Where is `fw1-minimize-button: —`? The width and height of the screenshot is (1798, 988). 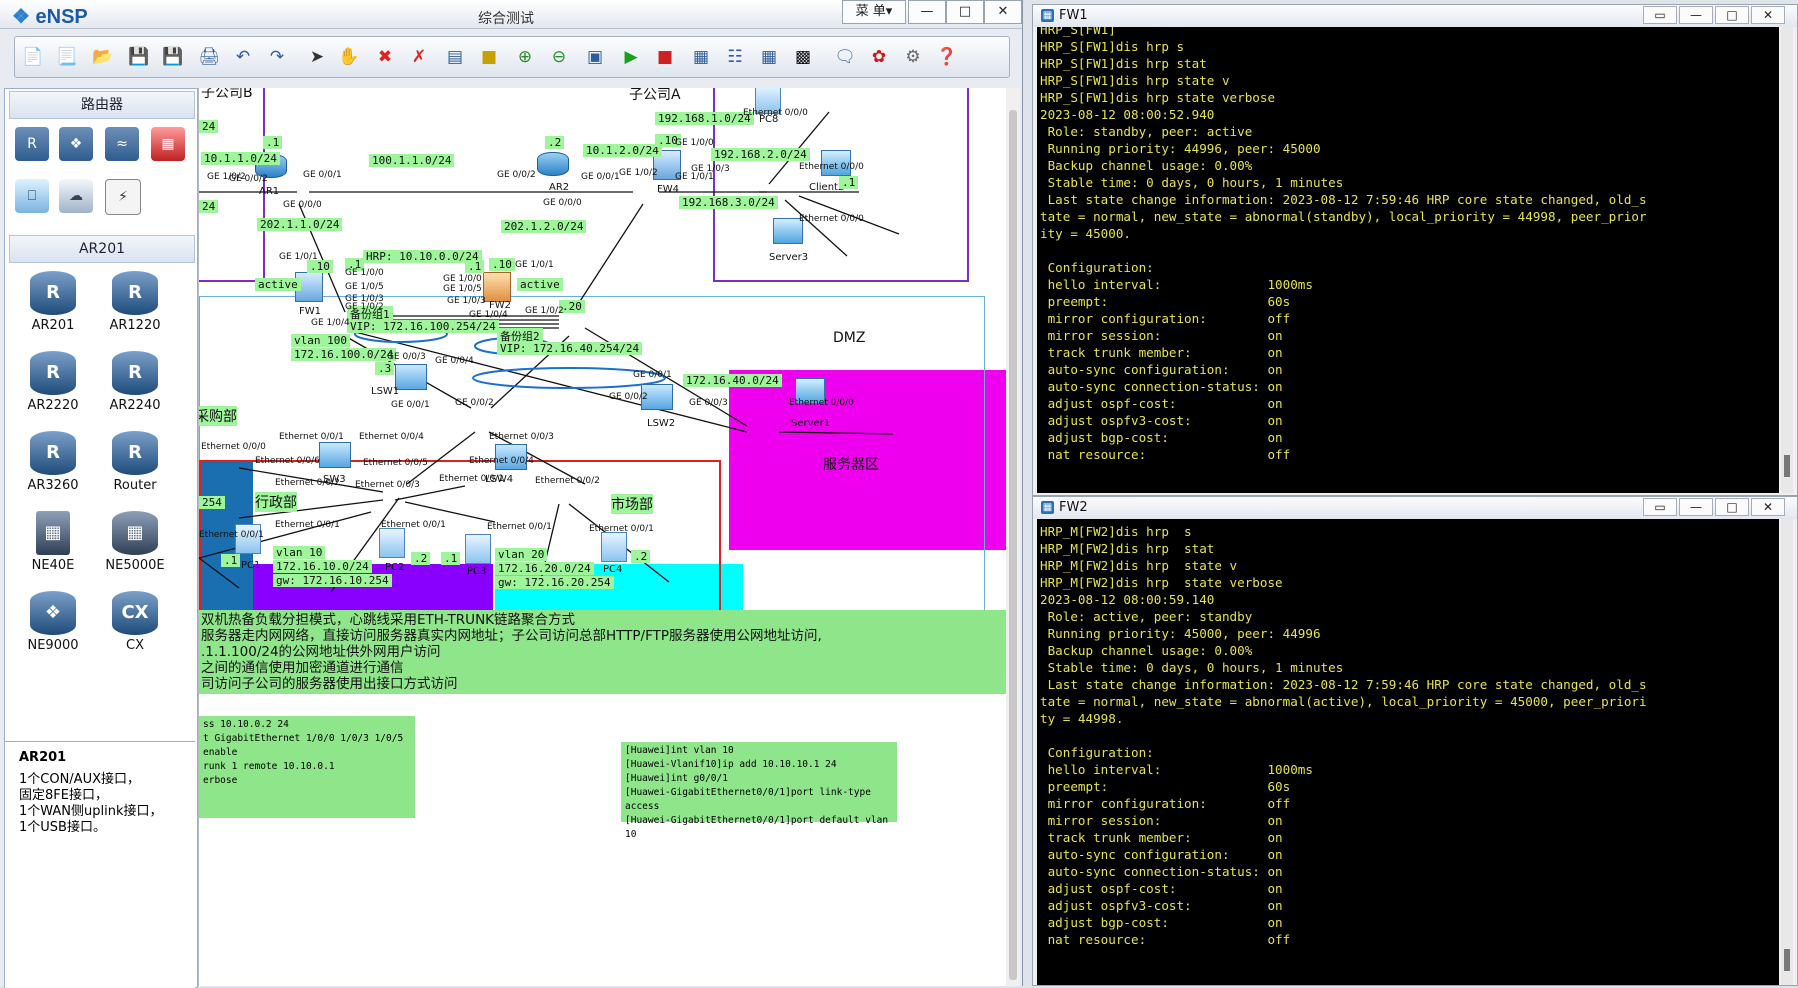
fw1-minimize-button: — is located at coordinates (1696, 15).